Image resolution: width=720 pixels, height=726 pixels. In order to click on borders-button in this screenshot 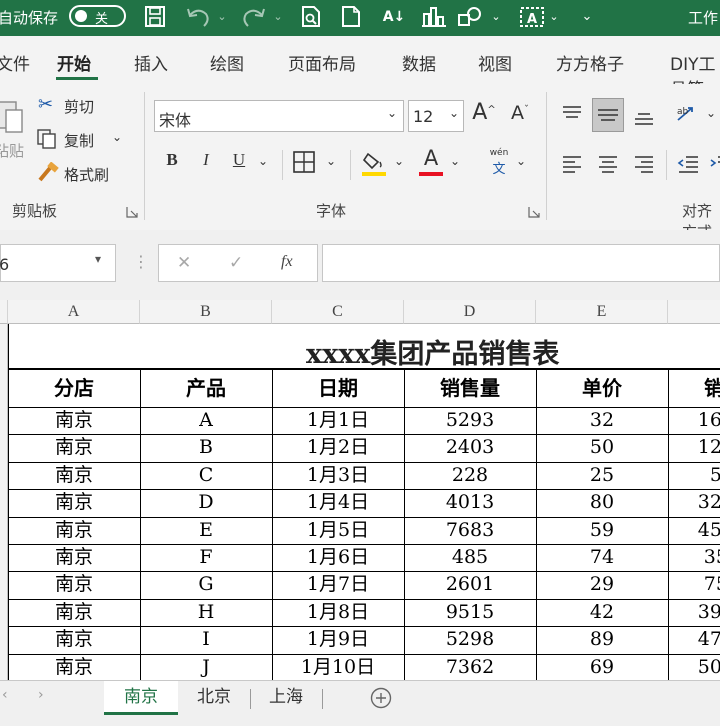, I will do `click(306, 164)`.